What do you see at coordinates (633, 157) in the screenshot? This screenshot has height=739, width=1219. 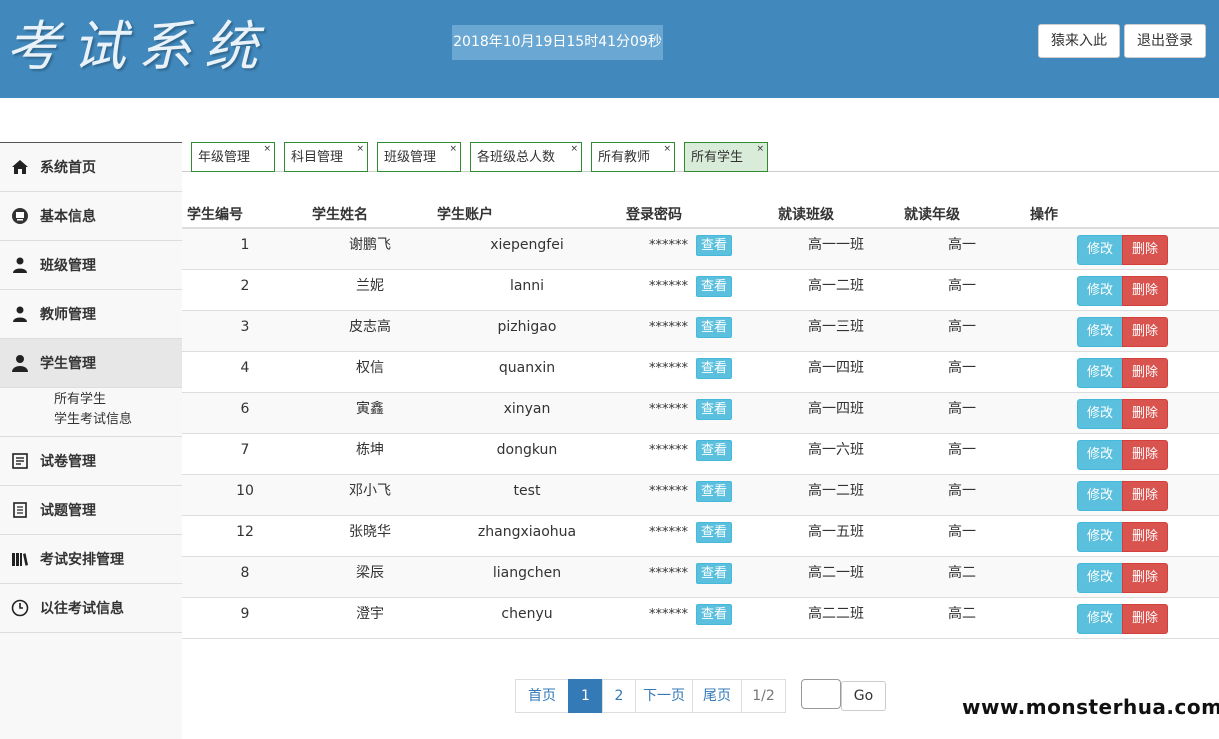 I see `tab-all-teachers: 所有教师 ×` at bounding box center [633, 157].